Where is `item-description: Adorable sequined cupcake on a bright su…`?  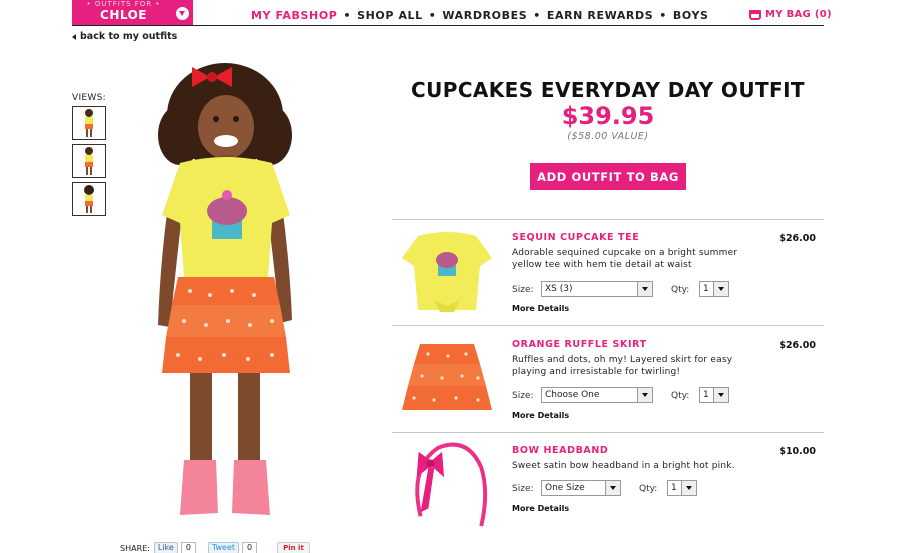
item-description: Adorable sequined cupcake on a bright su… is located at coordinates (625, 259).